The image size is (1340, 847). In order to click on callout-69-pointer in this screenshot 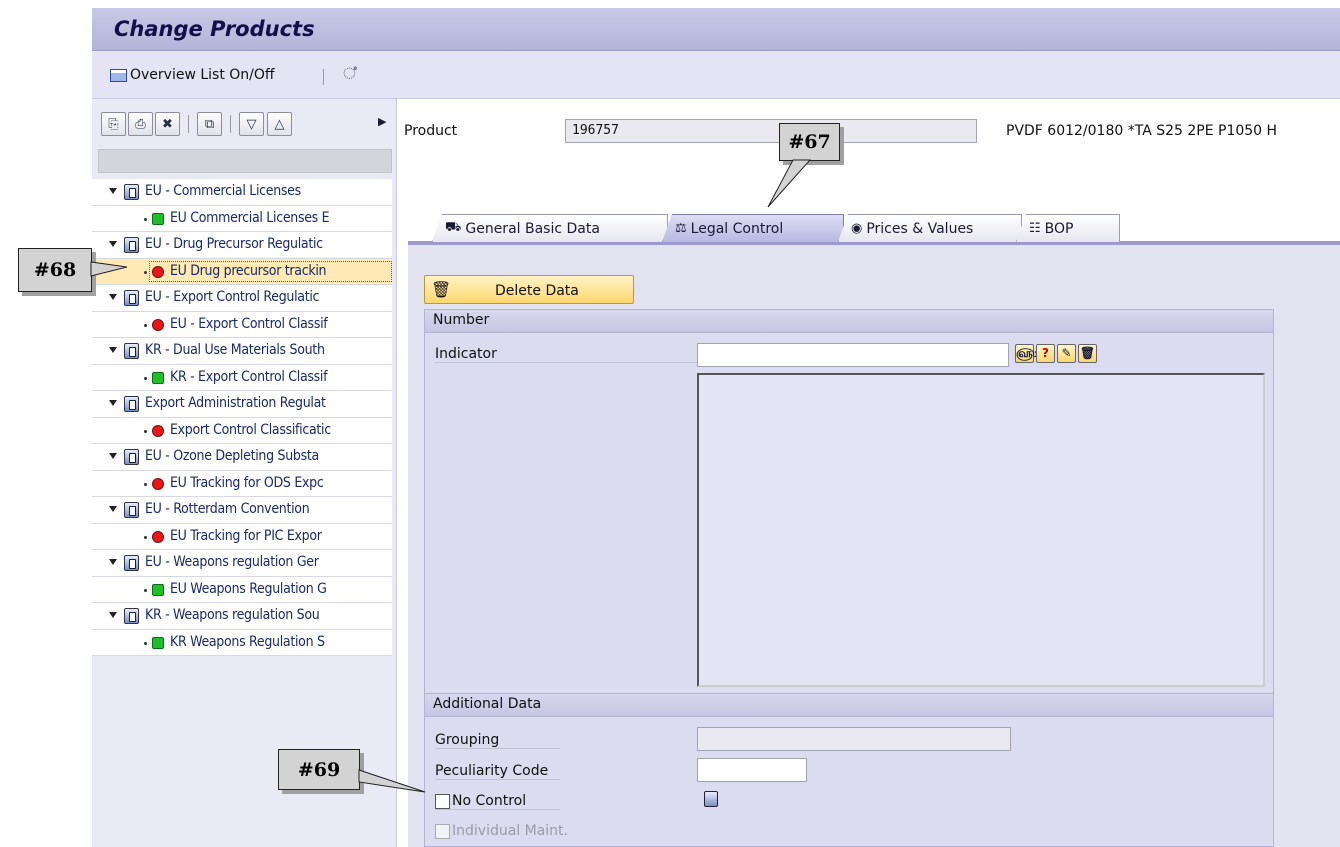, I will do `click(392, 781)`.